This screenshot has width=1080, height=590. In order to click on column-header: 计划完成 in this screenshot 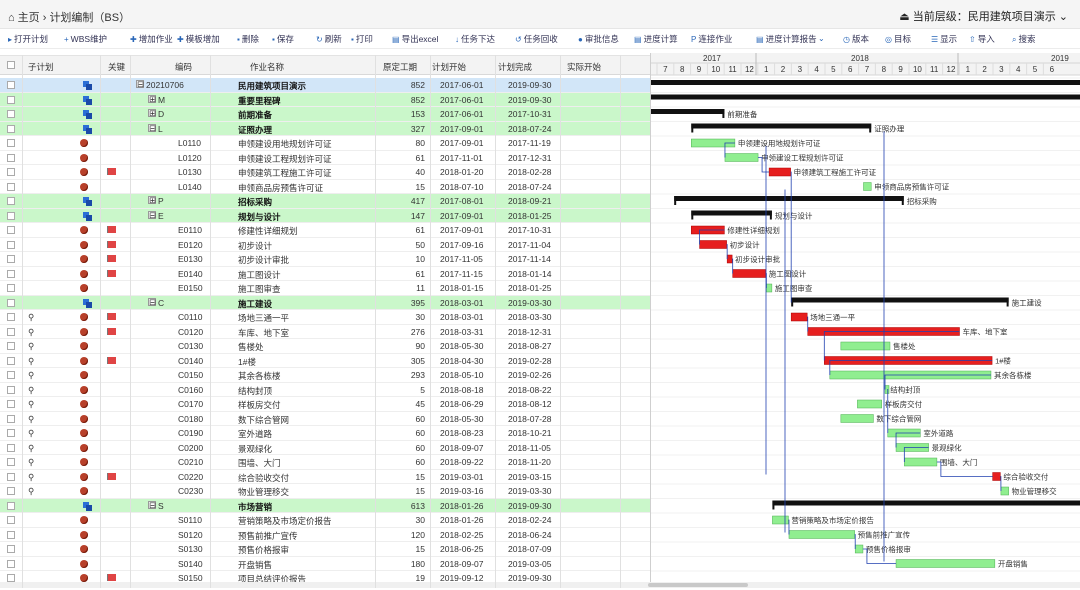, I will do `click(515, 67)`.